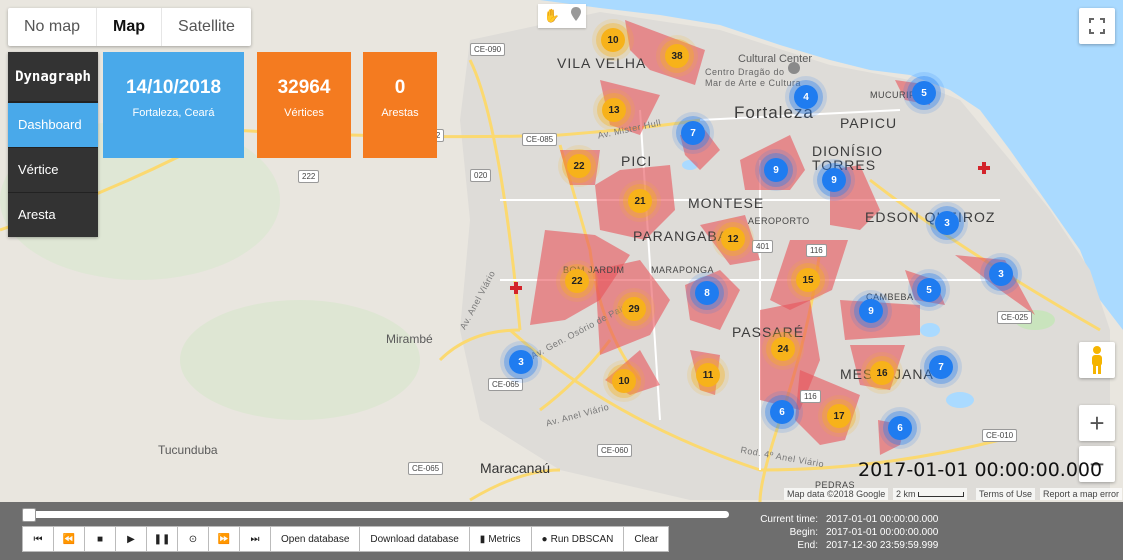 This screenshot has width=1123, height=560. I want to click on current-time-value: 2017-01-01 00:00:00.000, so click(882, 519).